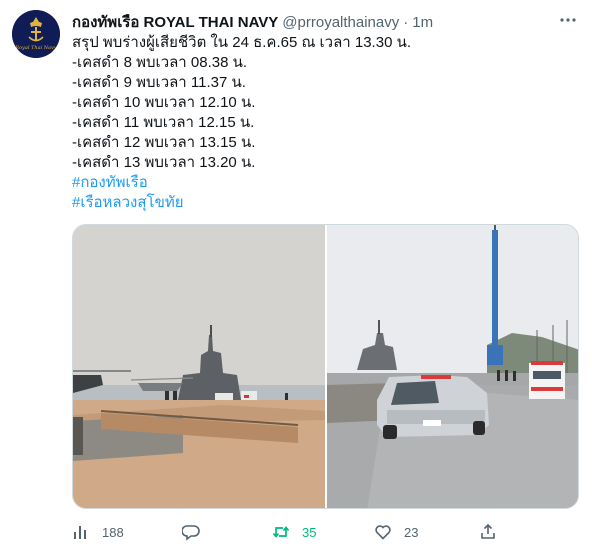 This screenshot has height=553, width=592. I want to click on heart-icon, so click(383, 532).